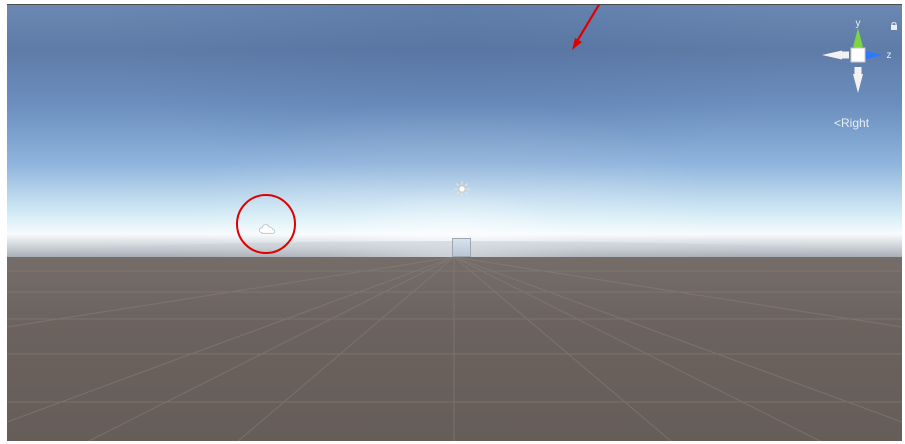 The image size is (905, 444). What do you see at coordinates (858, 62) in the screenshot?
I see `orientation-gizmo: y z` at bounding box center [858, 62].